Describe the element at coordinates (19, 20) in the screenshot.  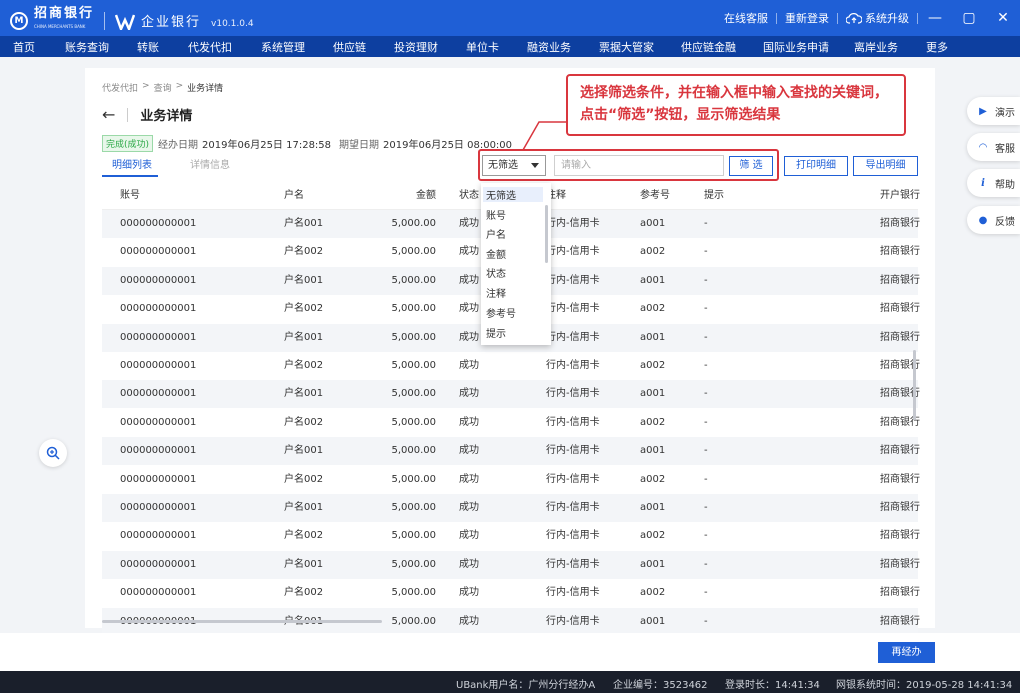
I see `cmb-logo-icon: M` at that location.